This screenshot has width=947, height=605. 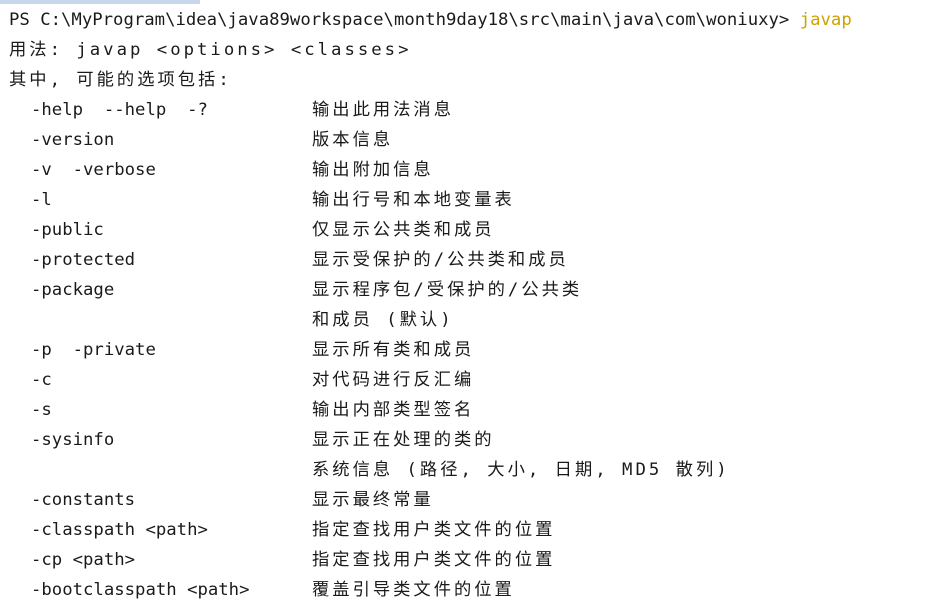 I want to click on option-flag: -p -private, so click(x=93, y=350).